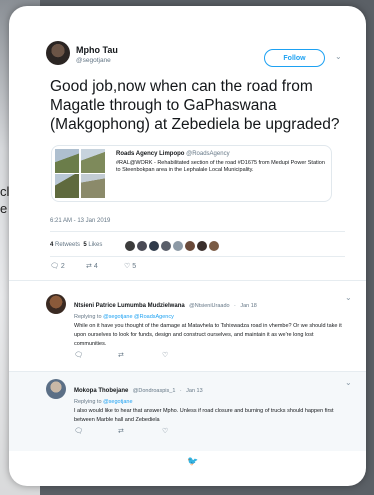 The image size is (374, 495). I want to click on reply-header: Mokopa Thobejane @Dondroaspis_1 · Jan 13, so click(138, 391).